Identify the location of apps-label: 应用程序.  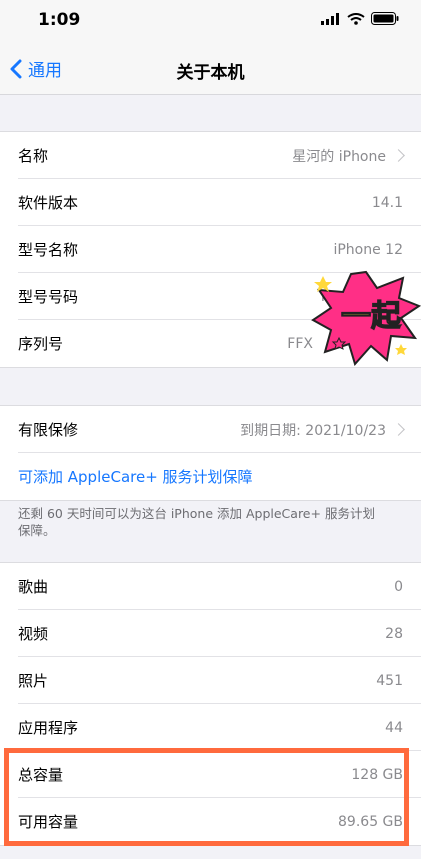
(48, 728).